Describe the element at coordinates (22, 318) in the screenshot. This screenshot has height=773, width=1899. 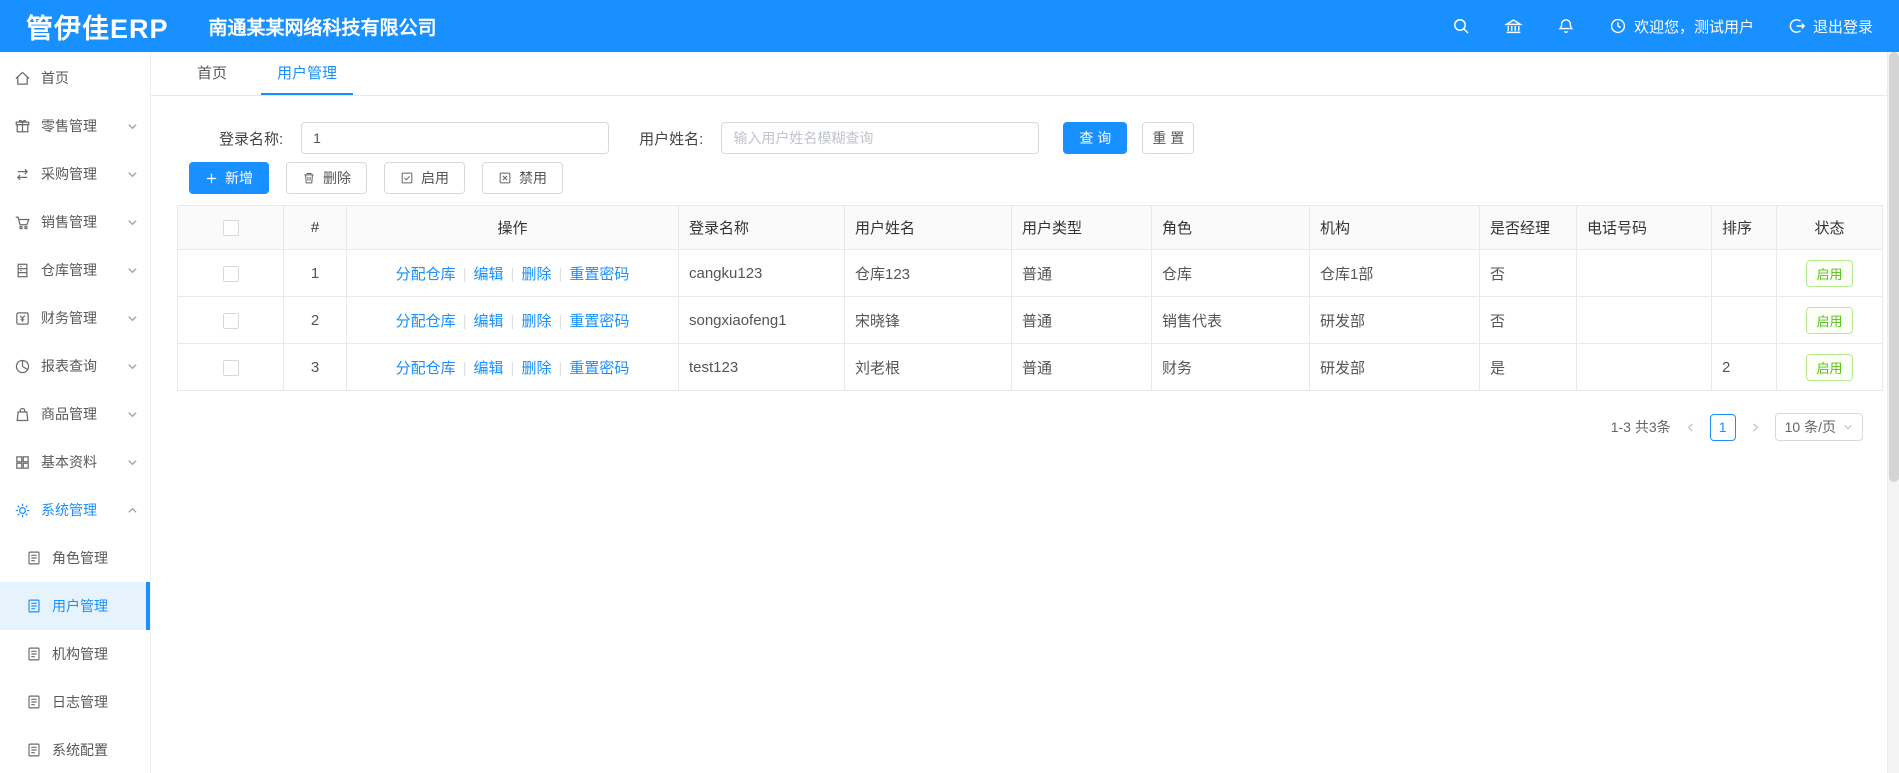
I see `money-icon` at that location.